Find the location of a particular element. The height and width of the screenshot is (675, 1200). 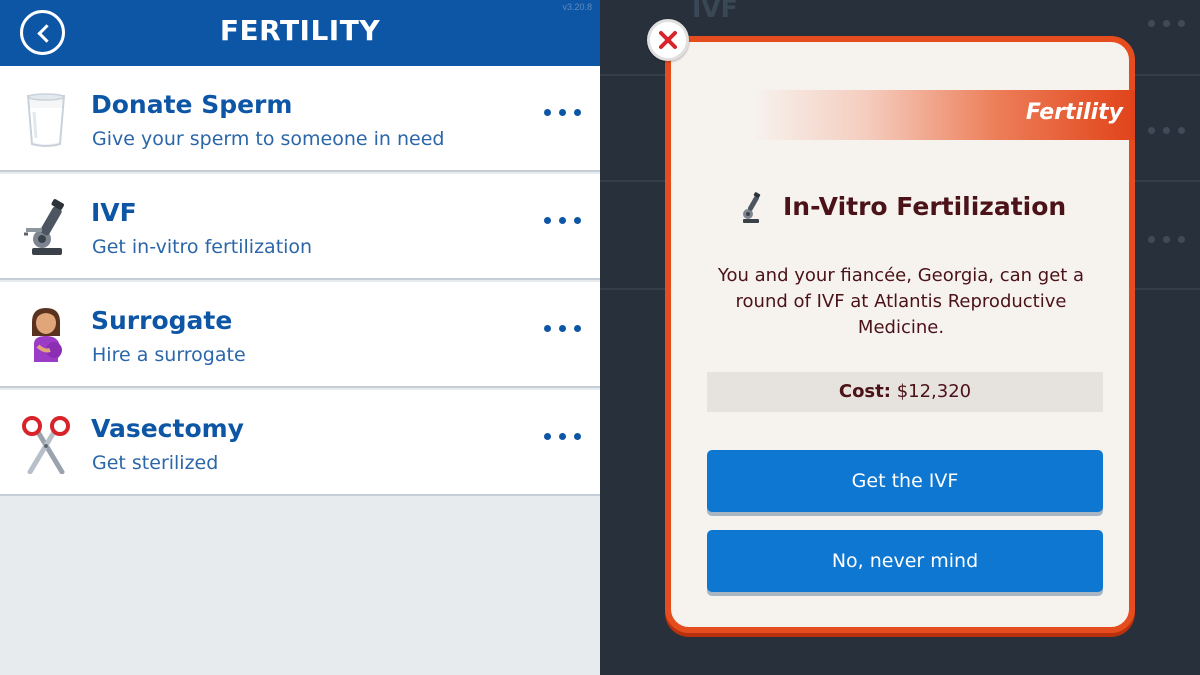

cancel-button: No, never mind is located at coordinates (905, 561).